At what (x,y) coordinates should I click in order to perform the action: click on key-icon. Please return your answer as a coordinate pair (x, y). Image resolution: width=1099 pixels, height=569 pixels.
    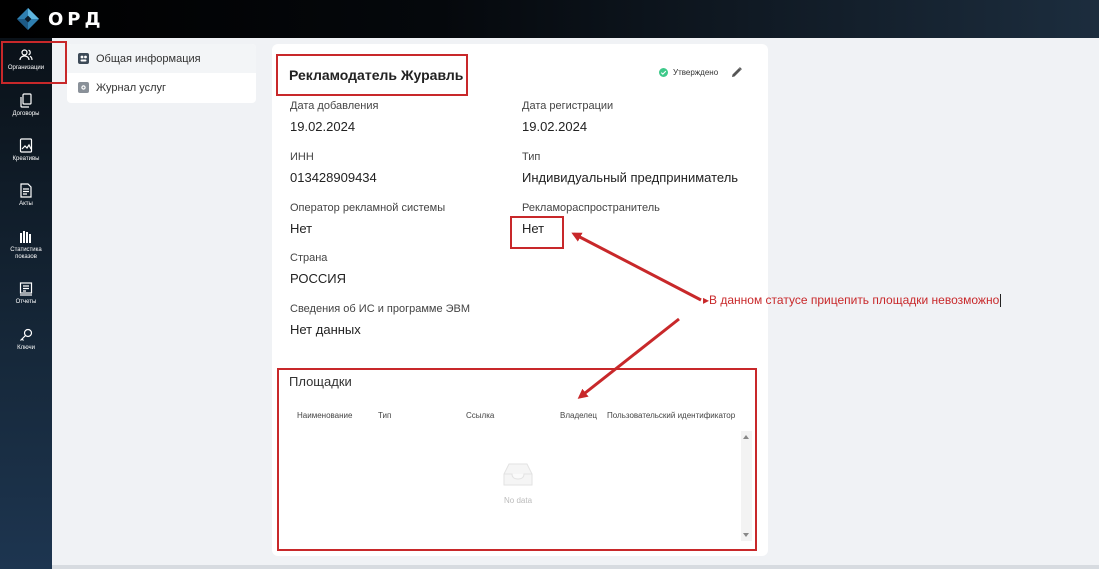
    Looking at the image, I should click on (26, 334).